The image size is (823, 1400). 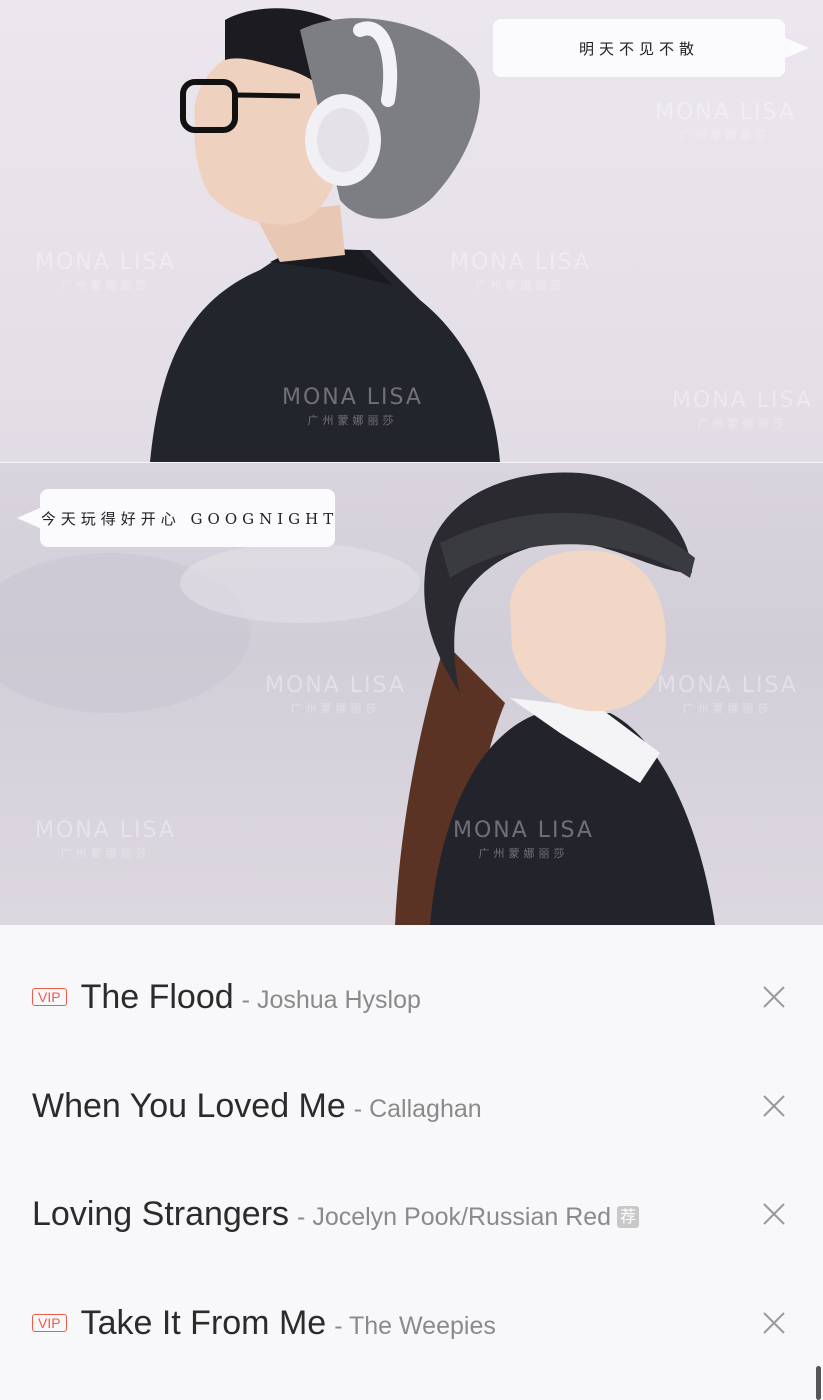 I want to click on recommended-badge: 荐, so click(x=628, y=1216).